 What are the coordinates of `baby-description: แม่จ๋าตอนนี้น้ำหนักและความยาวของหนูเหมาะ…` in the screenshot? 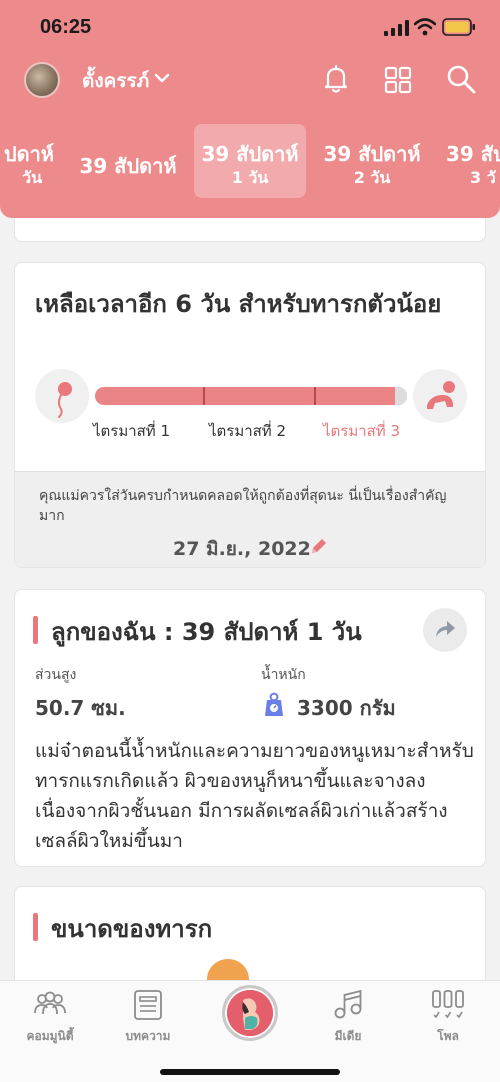 It's located at (254, 796).